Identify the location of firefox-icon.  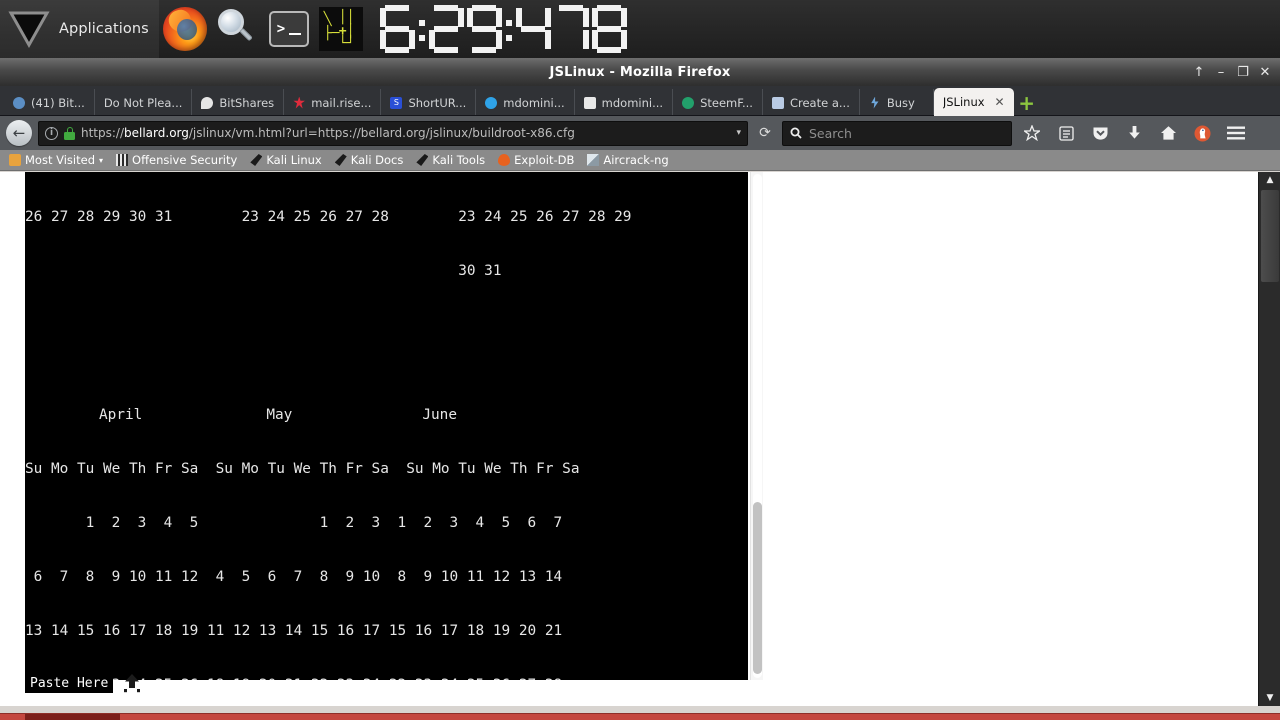
(184, 29).